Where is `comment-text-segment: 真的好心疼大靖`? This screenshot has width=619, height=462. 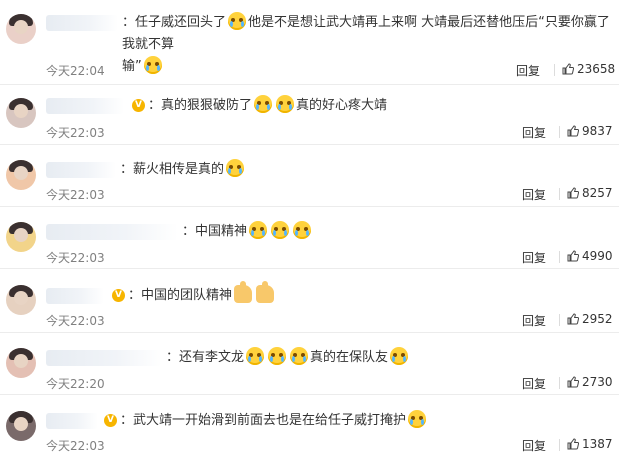 comment-text-segment: 真的好心疼大靖 is located at coordinates (342, 105).